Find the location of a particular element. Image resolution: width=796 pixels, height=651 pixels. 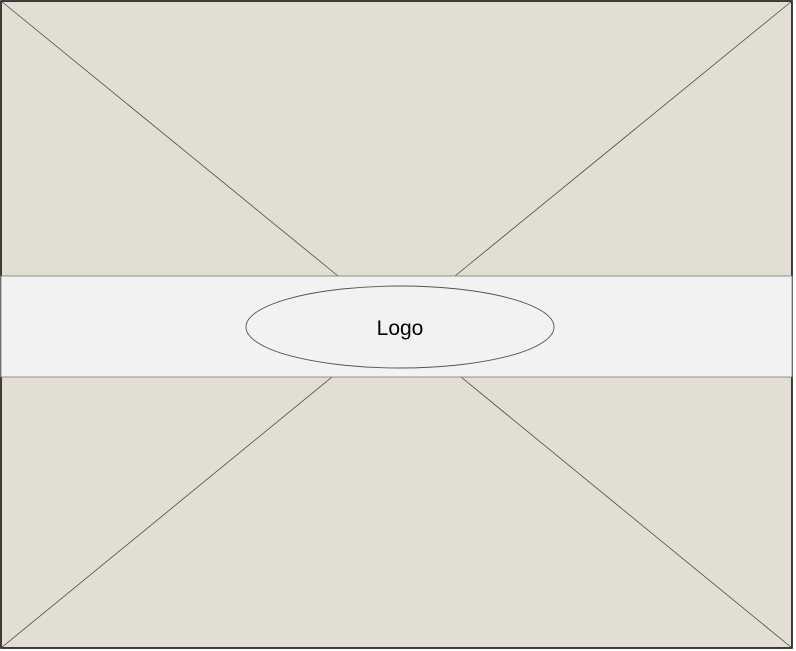

logo-label: Logo is located at coordinates (400, 328).